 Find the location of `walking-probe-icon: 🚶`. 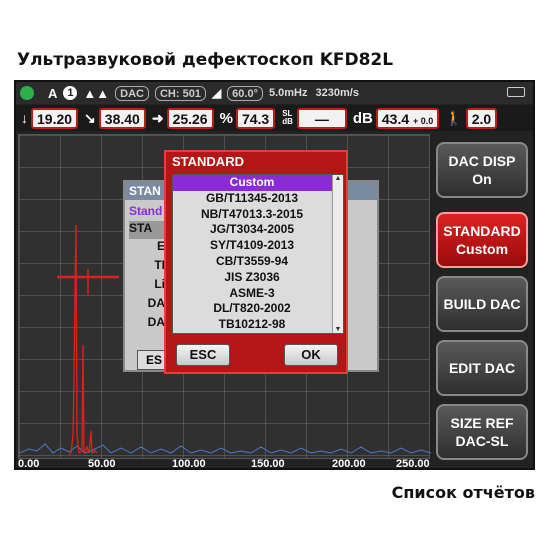

walking-probe-icon: 🚶 is located at coordinates (454, 117).